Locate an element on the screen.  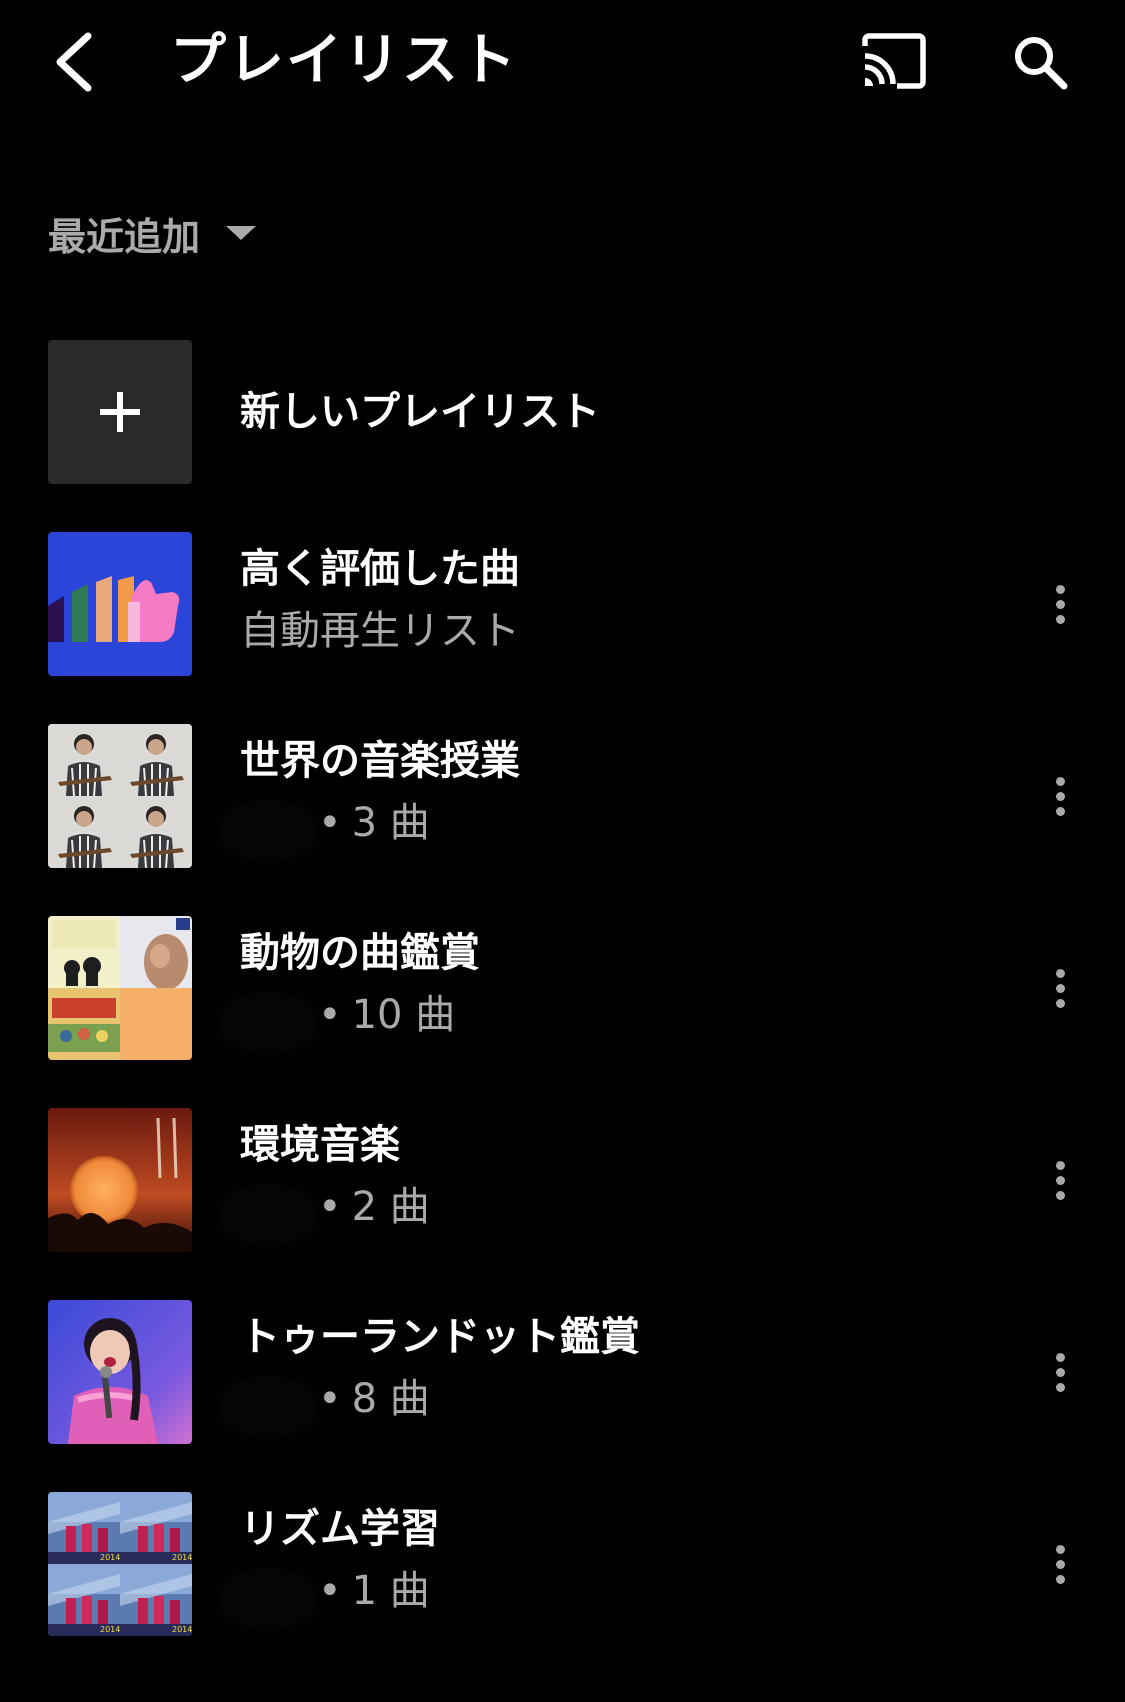
playlist-title: トゥーランドット鑑賞 is located at coordinates (440, 1337).